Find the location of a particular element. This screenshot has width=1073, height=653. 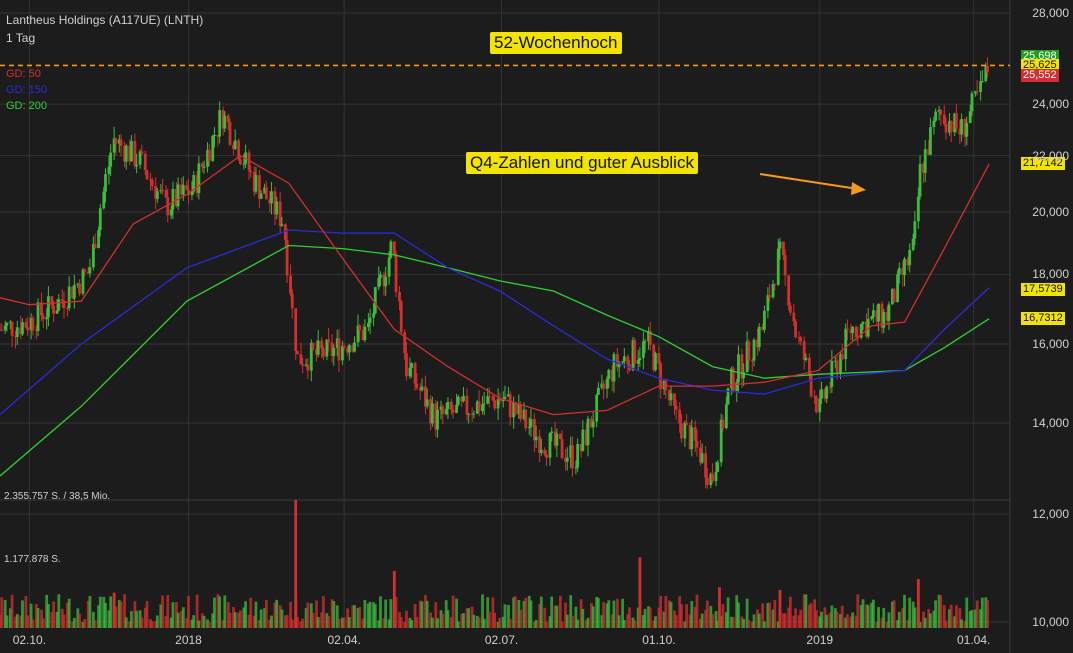

price-tag: 16,7312 is located at coordinates (1043, 318).